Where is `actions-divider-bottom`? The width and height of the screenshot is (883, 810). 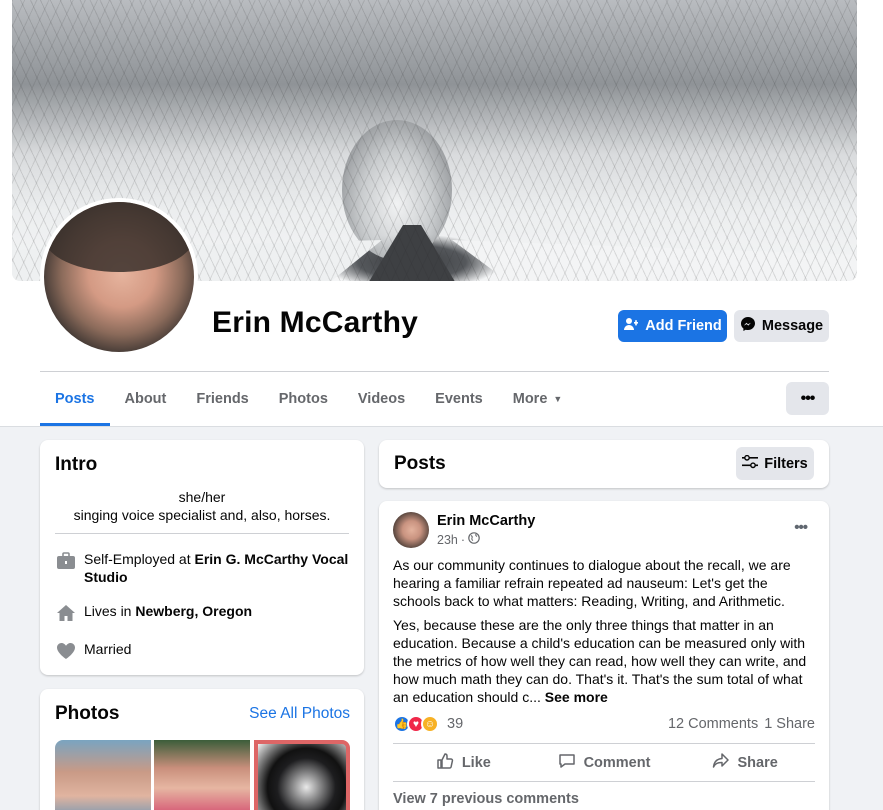
actions-divider-bottom is located at coordinates (604, 781).